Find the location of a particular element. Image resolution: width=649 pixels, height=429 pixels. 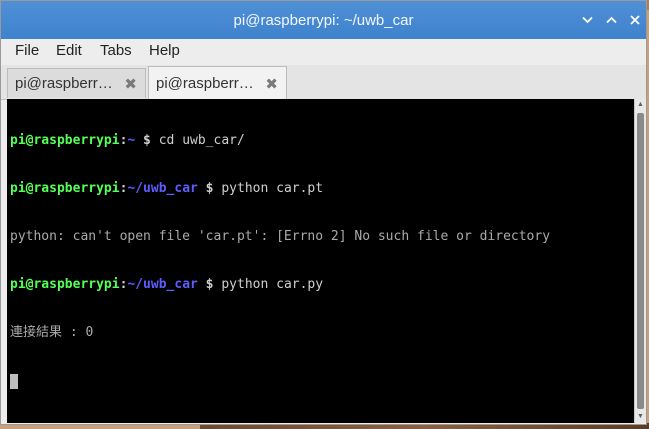

menu-file: File is located at coordinates (27, 50).